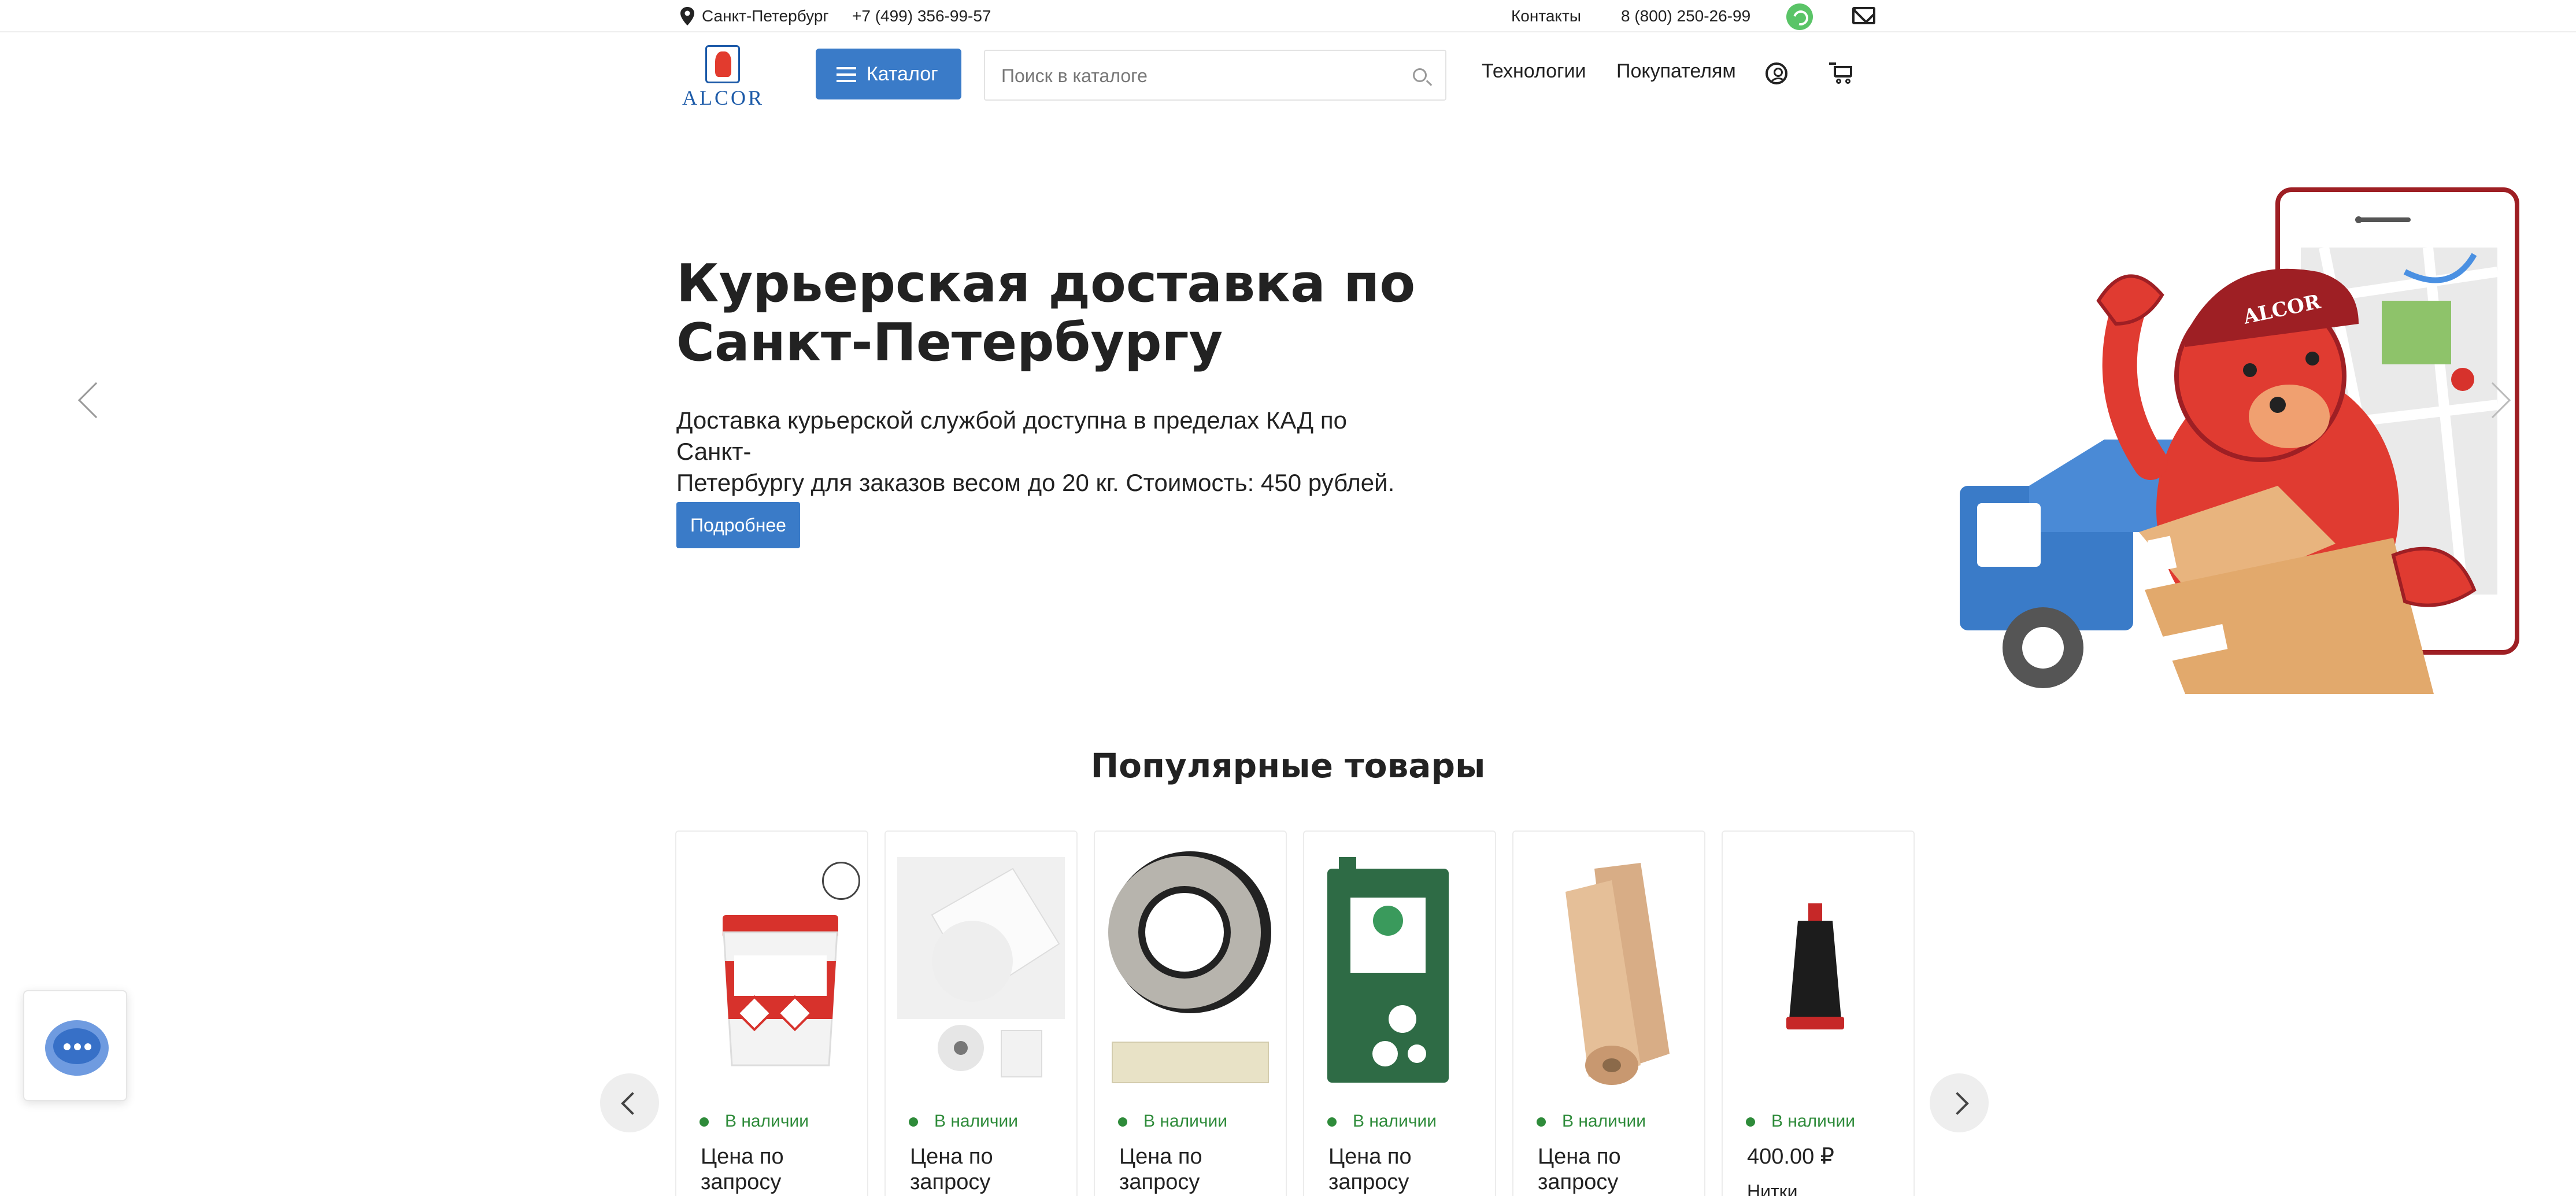  What do you see at coordinates (1197, 76) in the screenshot?
I see `search-input` at bounding box center [1197, 76].